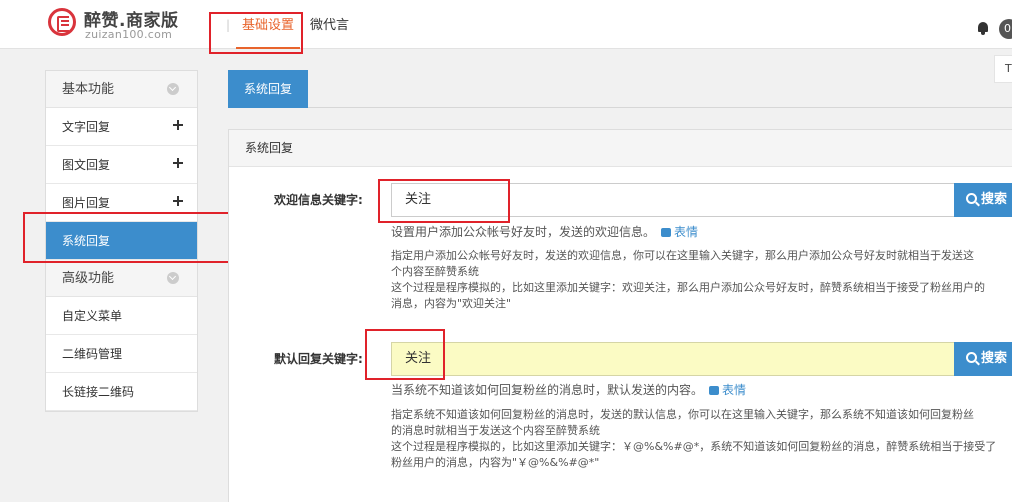  Describe the element at coordinates (268, 89) in the screenshot. I see `tab-system-reply: 系统回复` at that location.